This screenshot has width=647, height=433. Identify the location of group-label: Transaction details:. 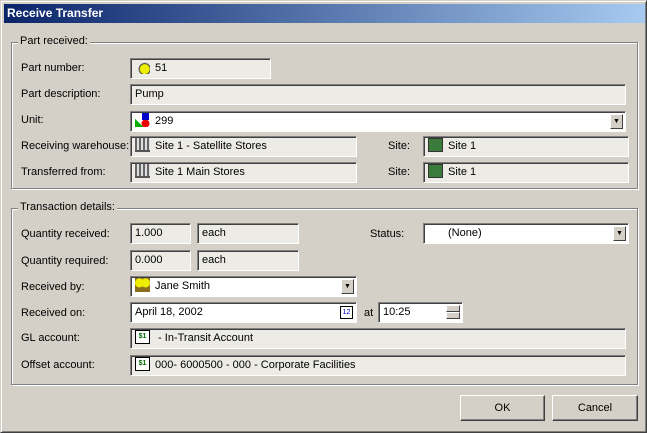
(67, 207).